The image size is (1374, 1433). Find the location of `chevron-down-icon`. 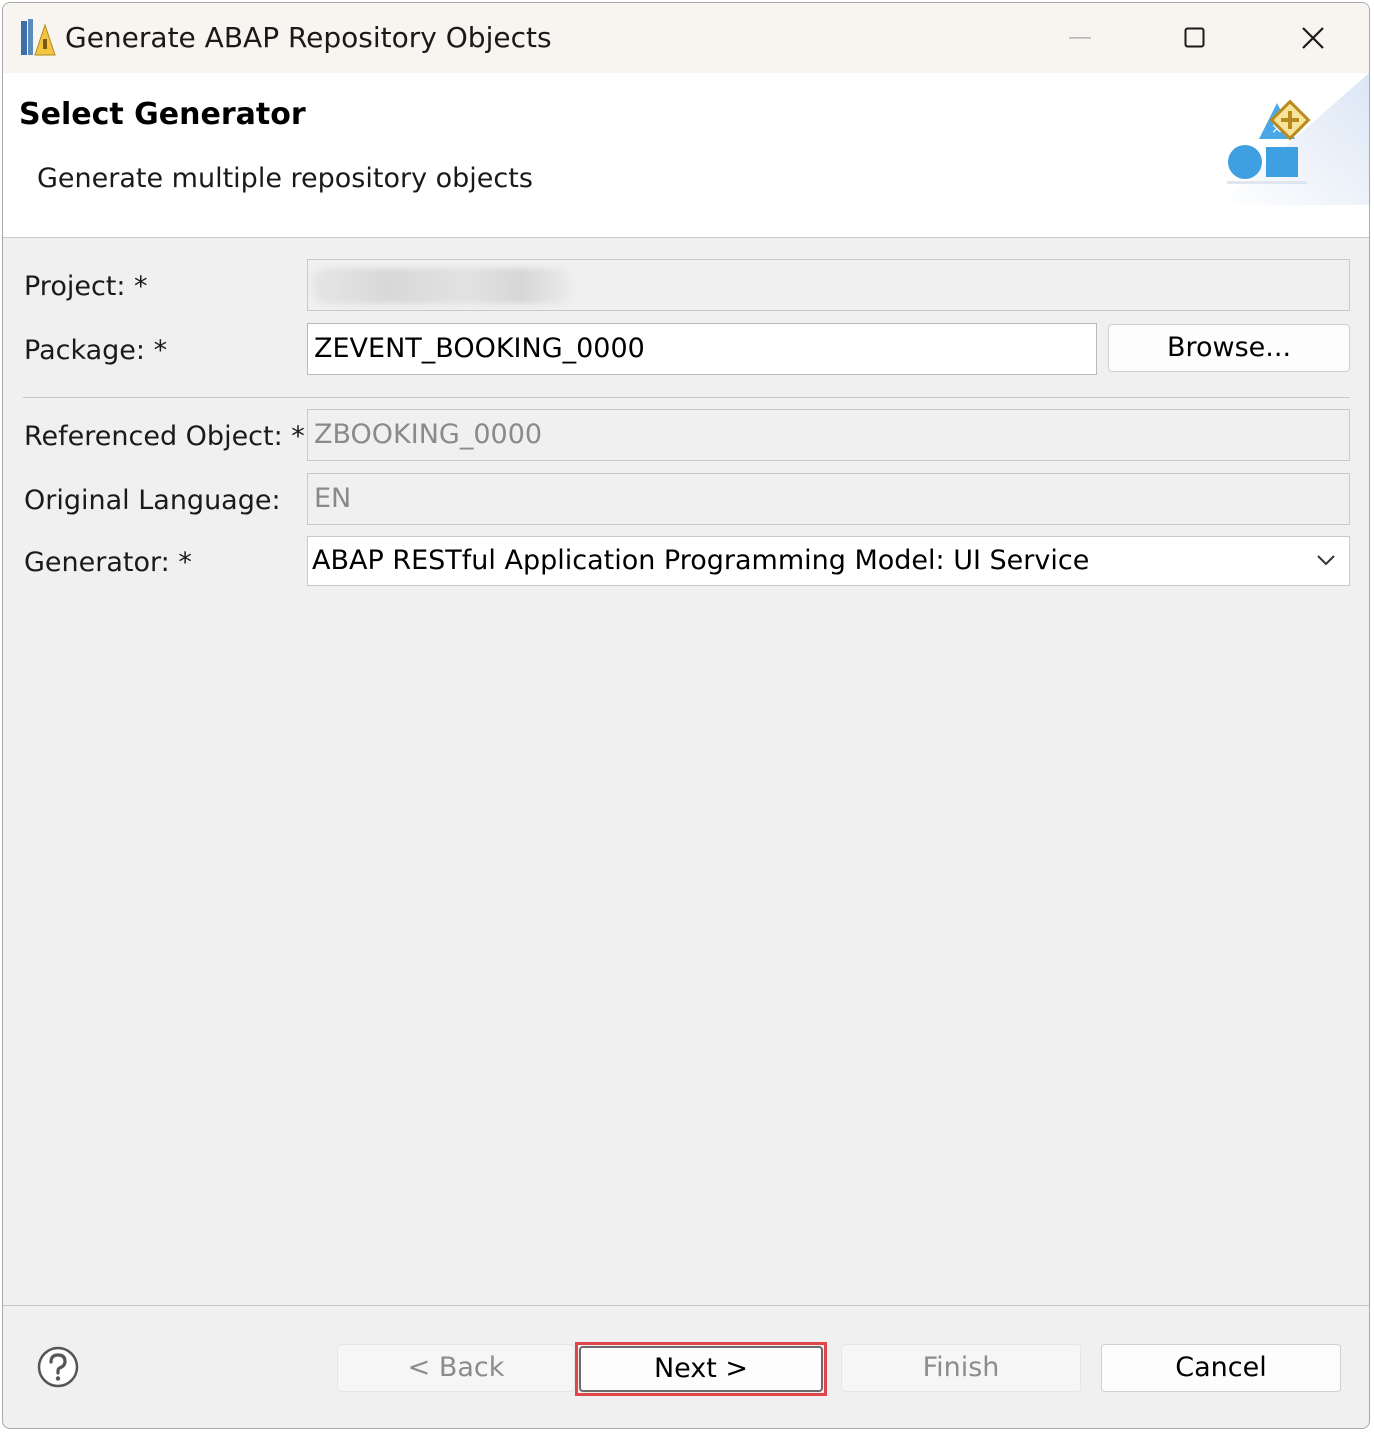

chevron-down-icon is located at coordinates (1326, 560).